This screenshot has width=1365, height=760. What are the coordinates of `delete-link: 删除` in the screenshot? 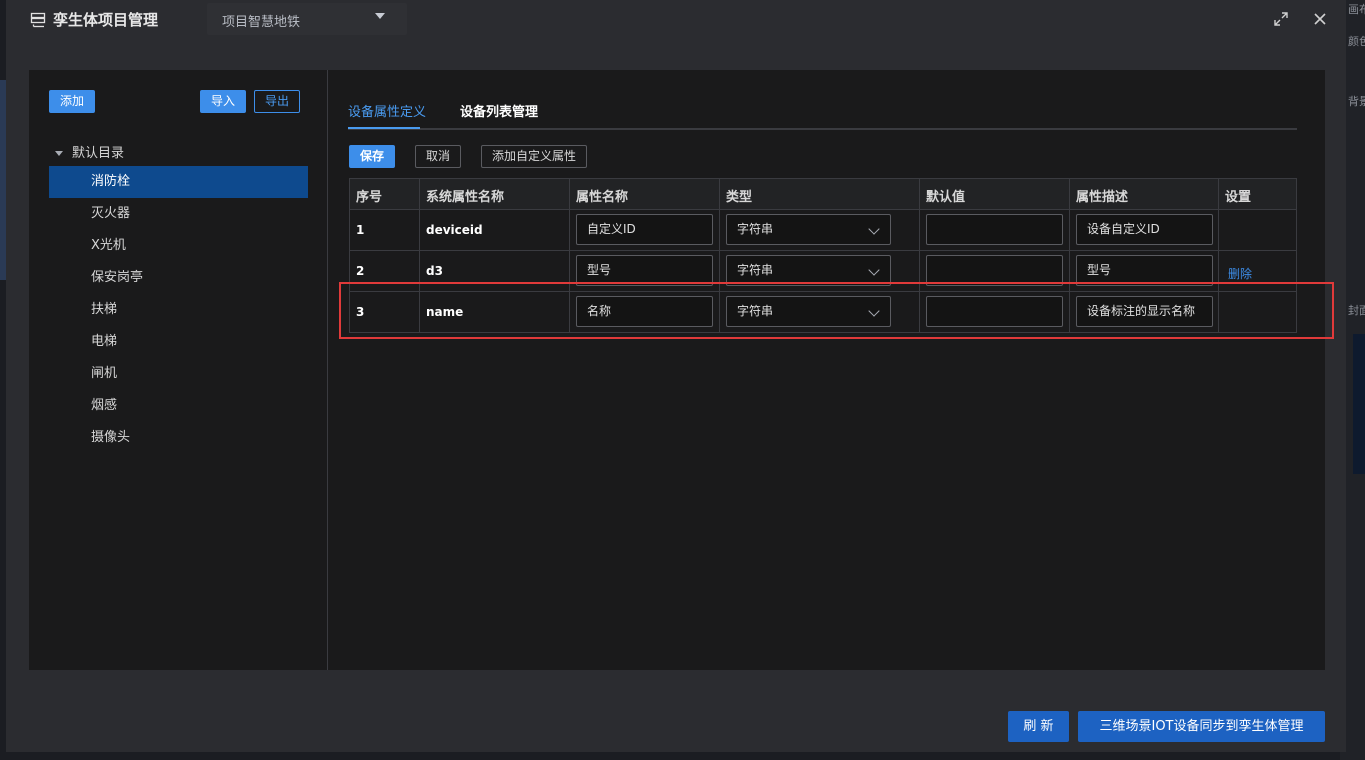 It's located at (1240, 273).